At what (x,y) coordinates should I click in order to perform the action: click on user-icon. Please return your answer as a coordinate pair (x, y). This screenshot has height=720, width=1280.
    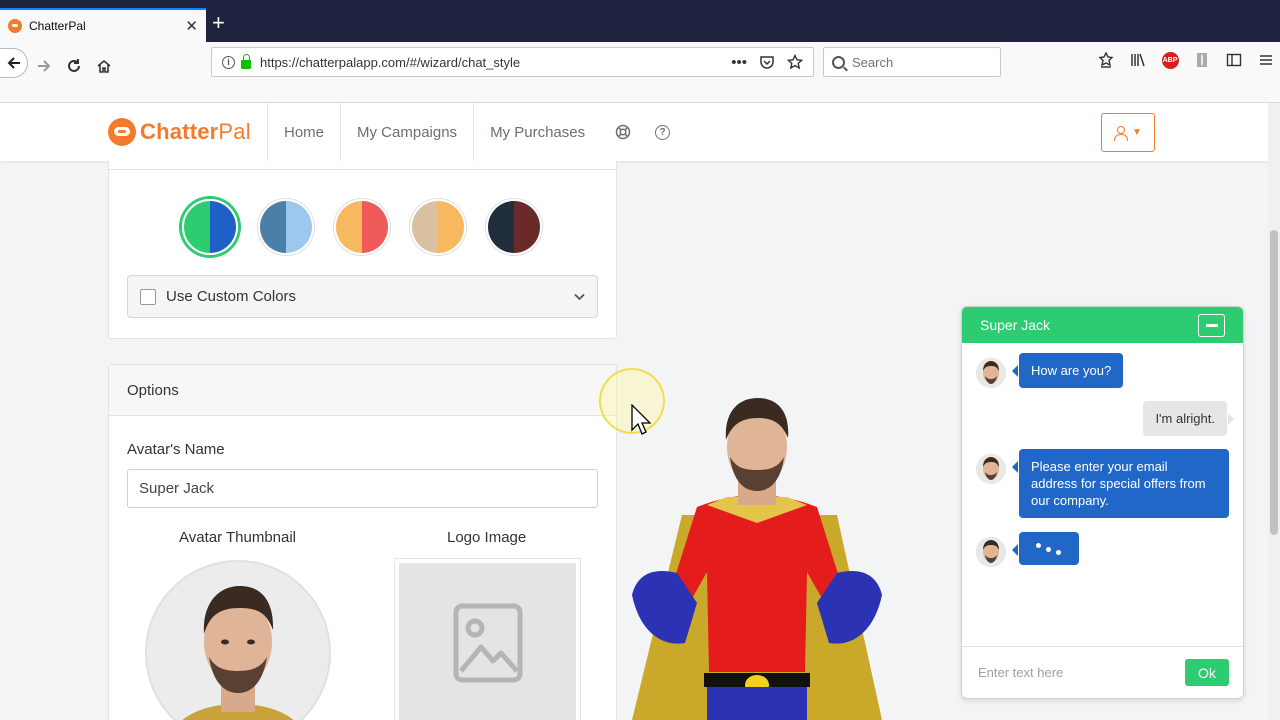
    Looking at the image, I should click on (1121, 133).